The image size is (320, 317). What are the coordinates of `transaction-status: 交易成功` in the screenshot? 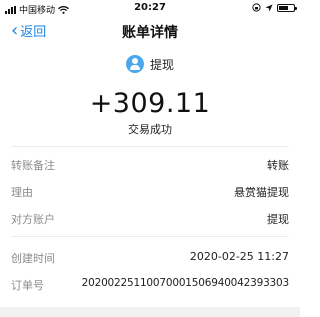 It's located at (150, 129).